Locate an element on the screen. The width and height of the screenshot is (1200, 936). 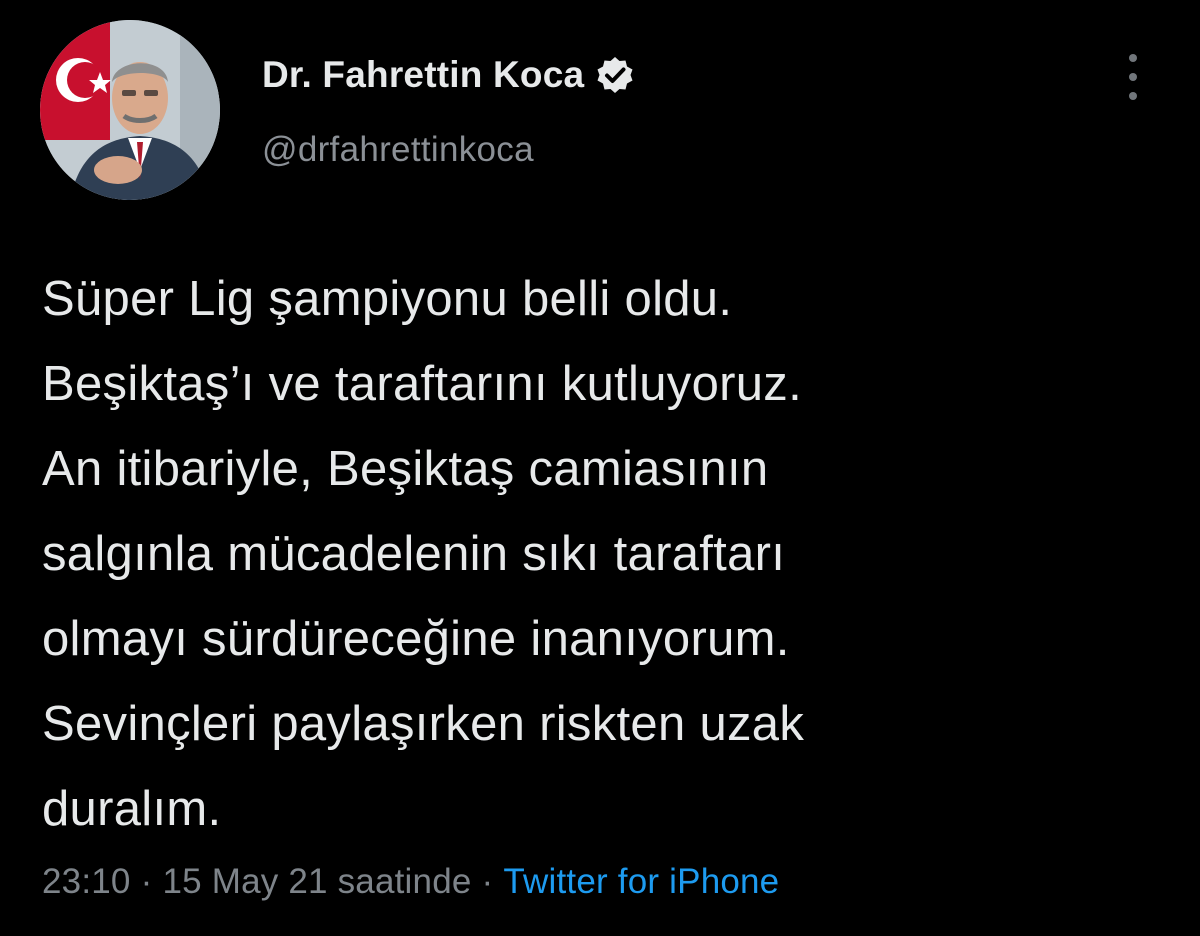
author-name-row: Dr. Fahrettin Koca is located at coordinates (448, 75).